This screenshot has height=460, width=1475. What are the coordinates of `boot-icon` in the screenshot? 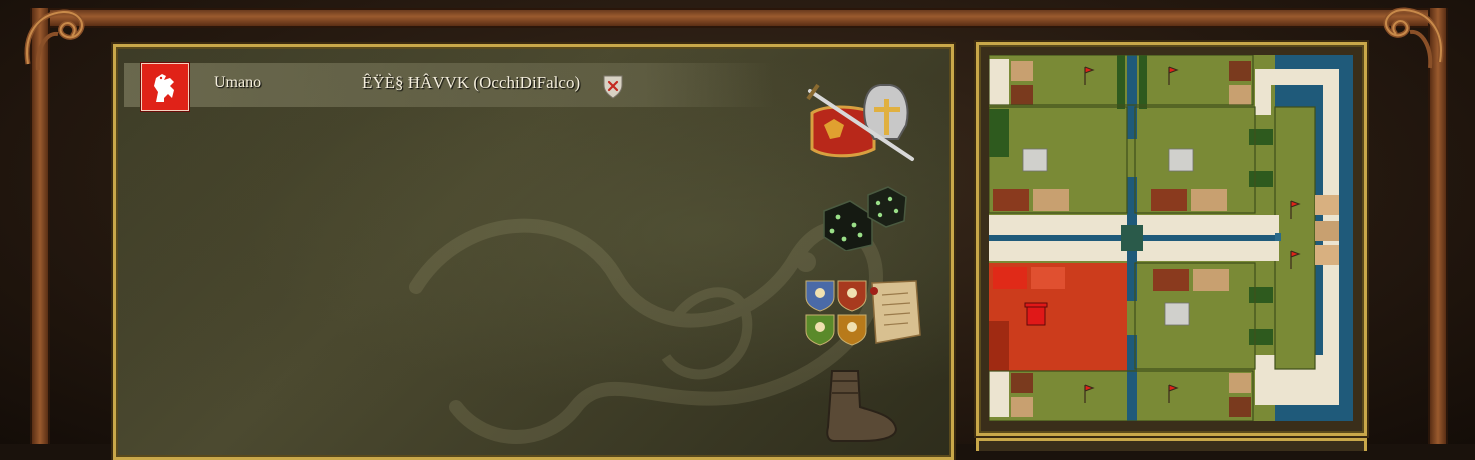 It's located at (862, 407).